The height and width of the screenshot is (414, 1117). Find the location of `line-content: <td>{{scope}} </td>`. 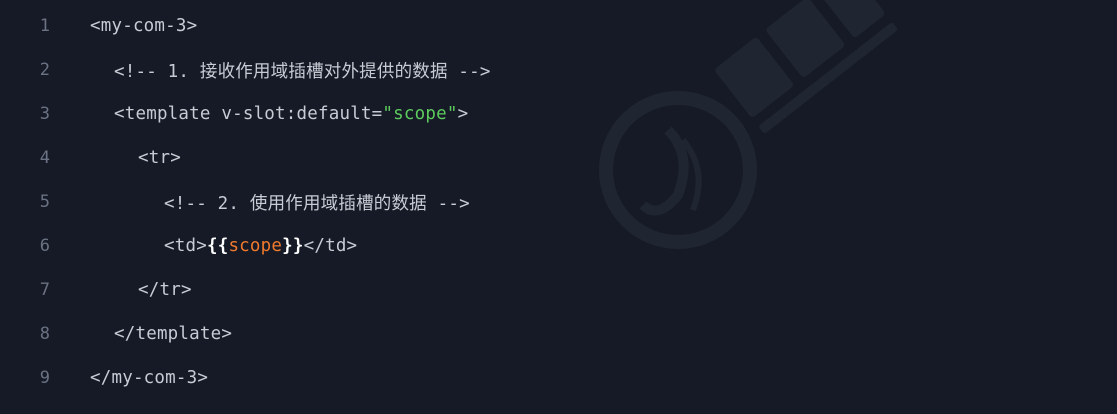

line-content: <td>{{scope}} </td> is located at coordinates (260, 246).